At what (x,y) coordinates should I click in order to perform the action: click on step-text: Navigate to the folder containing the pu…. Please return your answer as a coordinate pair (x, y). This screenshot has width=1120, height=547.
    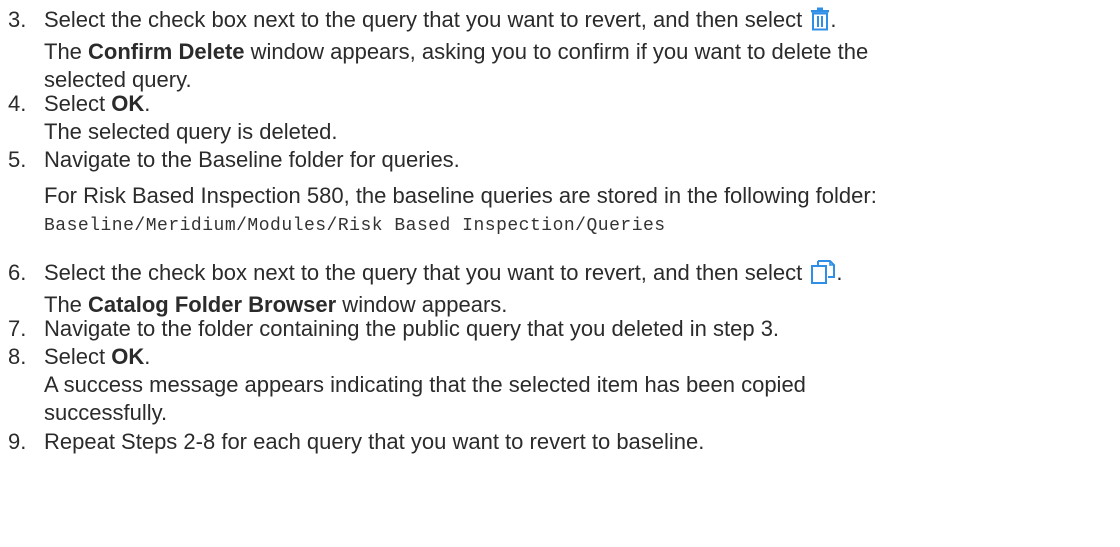
    Looking at the image, I should click on (412, 328).